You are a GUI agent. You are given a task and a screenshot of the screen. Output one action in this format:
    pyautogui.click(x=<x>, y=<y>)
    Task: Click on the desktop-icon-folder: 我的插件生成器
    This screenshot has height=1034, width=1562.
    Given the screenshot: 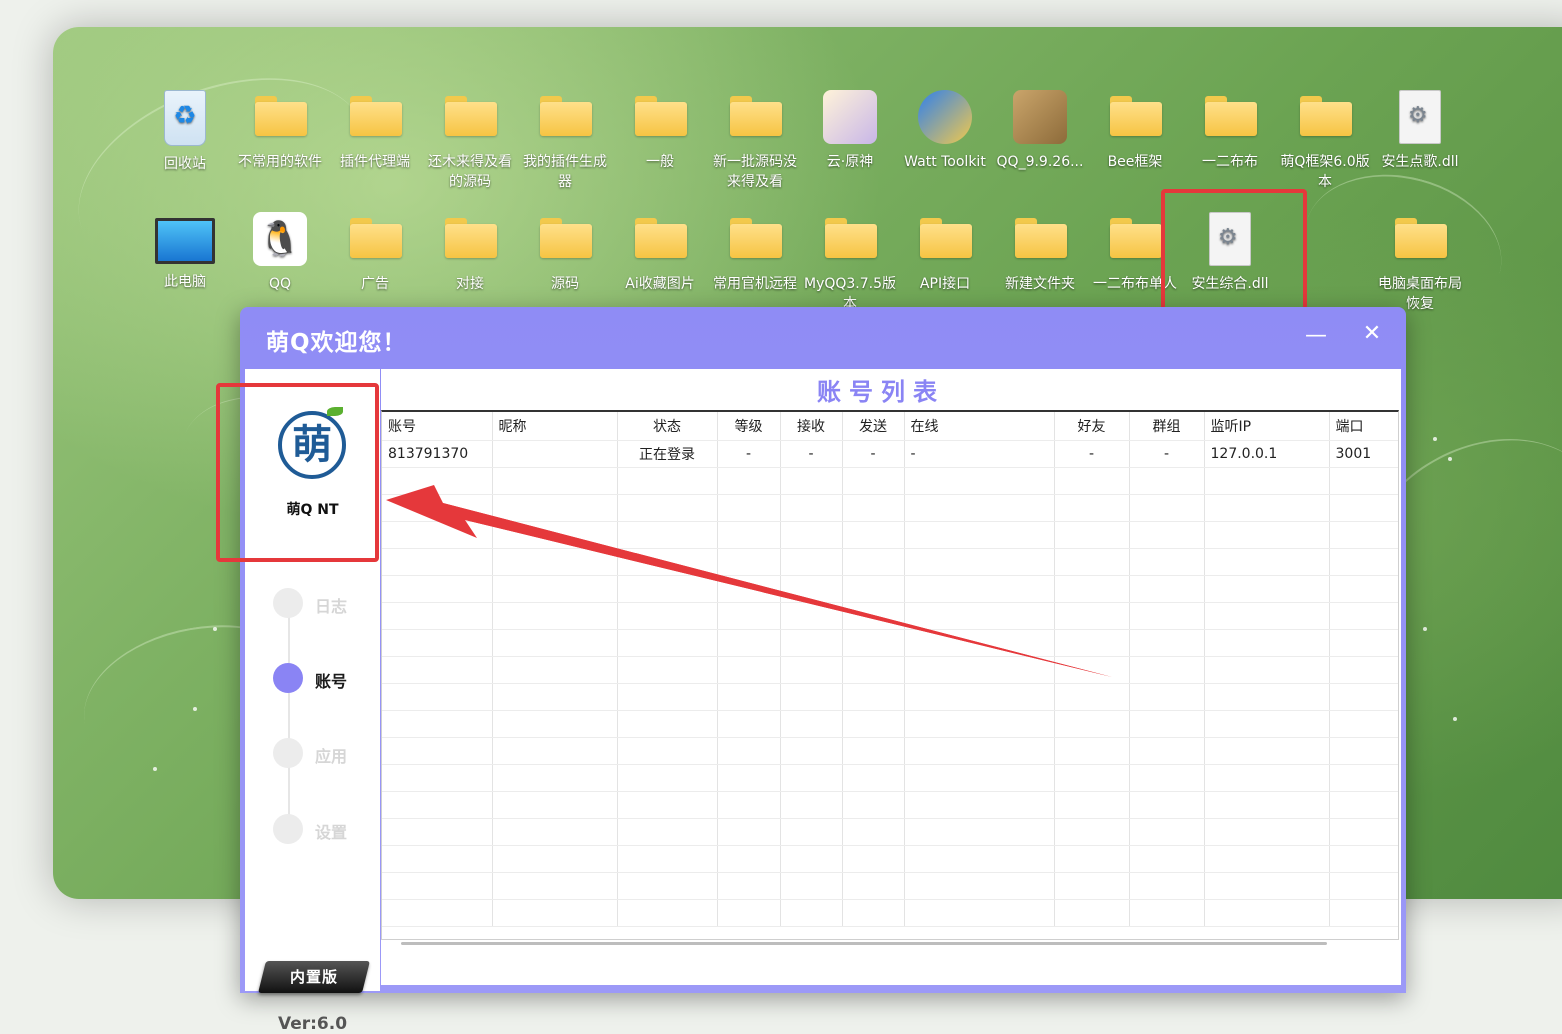 What is the action you would take?
    pyautogui.click(x=565, y=141)
    